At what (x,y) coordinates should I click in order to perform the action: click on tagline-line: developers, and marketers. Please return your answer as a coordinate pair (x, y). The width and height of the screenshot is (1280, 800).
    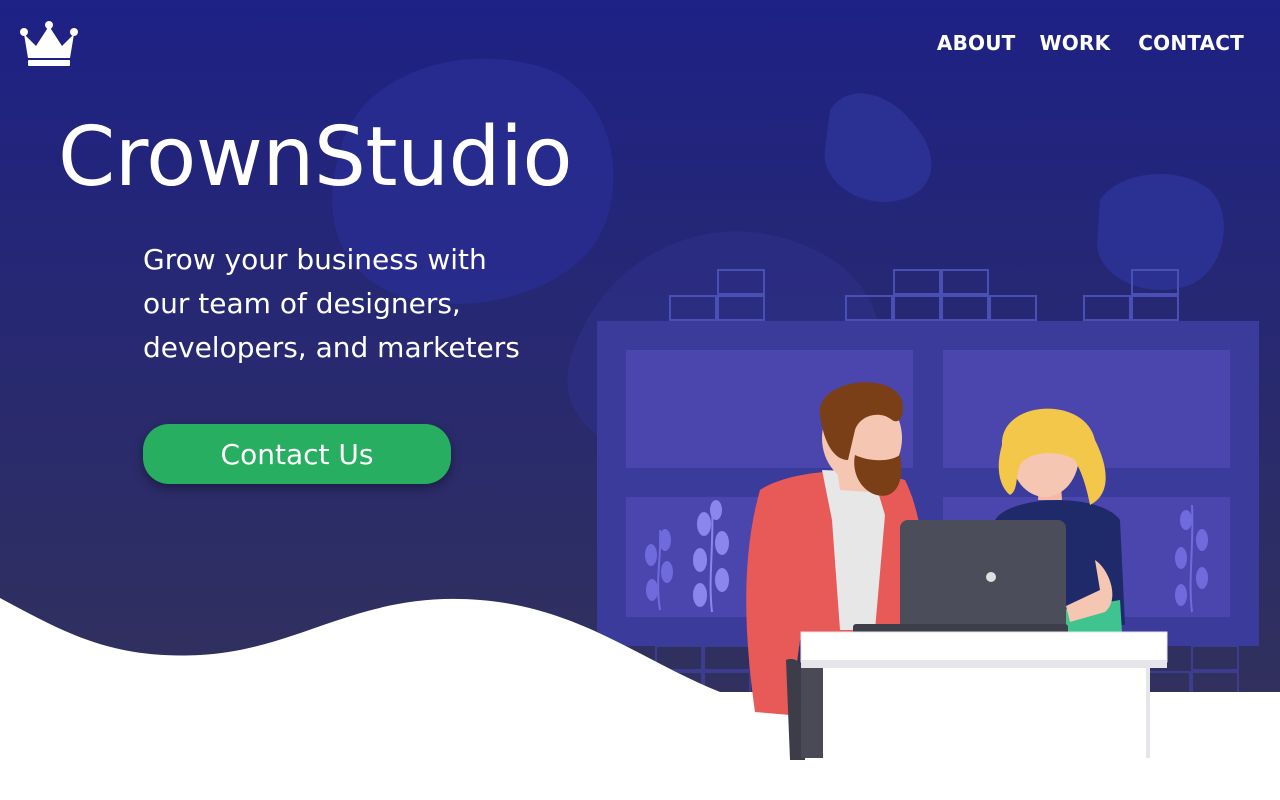
    Looking at the image, I should click on (331, 347).